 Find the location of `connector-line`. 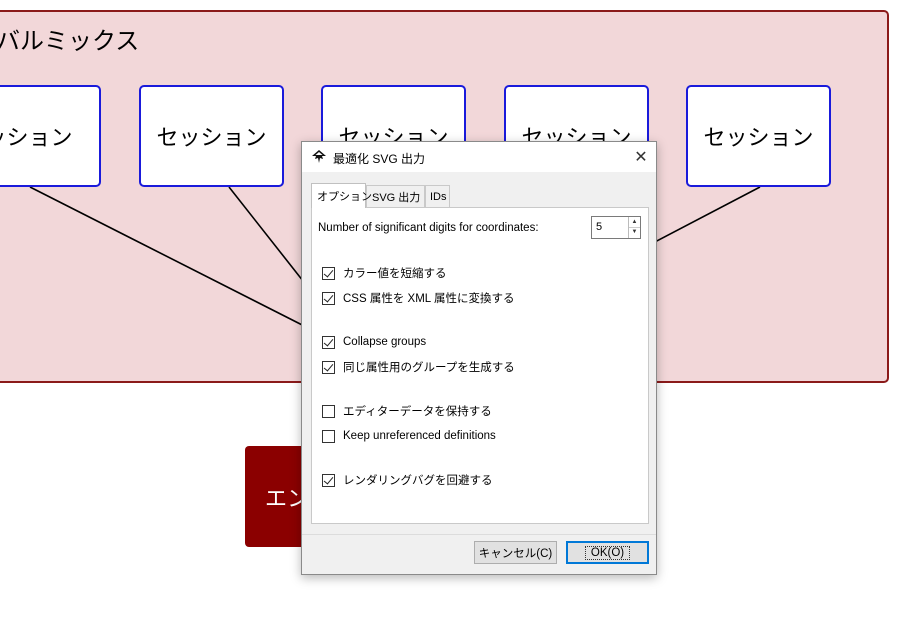

connector-line is located at coordinates (174, 260).